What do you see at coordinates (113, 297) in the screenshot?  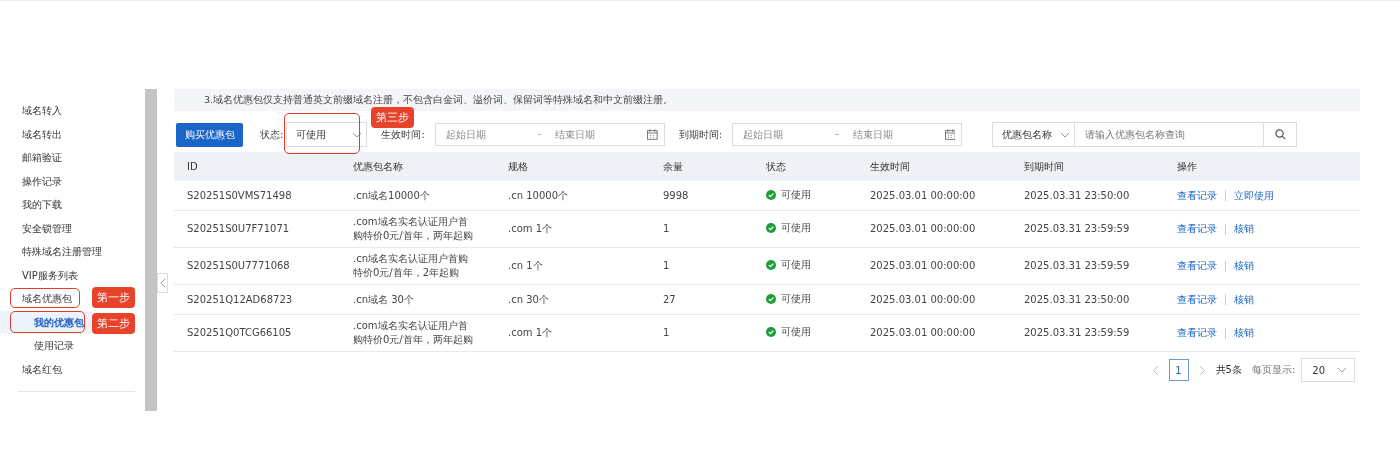 I see `annotation-label: 第一步` at bounding box center [113, 297].